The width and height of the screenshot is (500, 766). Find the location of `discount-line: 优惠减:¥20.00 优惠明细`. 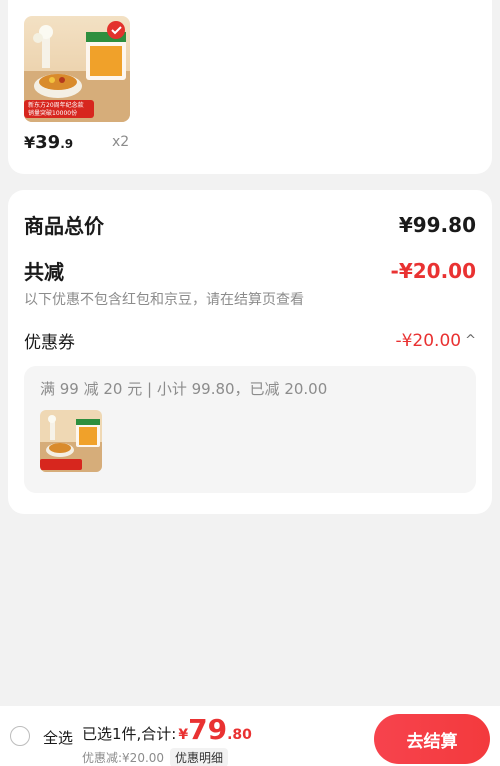

discount-line: 优惠减:¥20.00 优惠明细 is located at coordinates (155, 757).